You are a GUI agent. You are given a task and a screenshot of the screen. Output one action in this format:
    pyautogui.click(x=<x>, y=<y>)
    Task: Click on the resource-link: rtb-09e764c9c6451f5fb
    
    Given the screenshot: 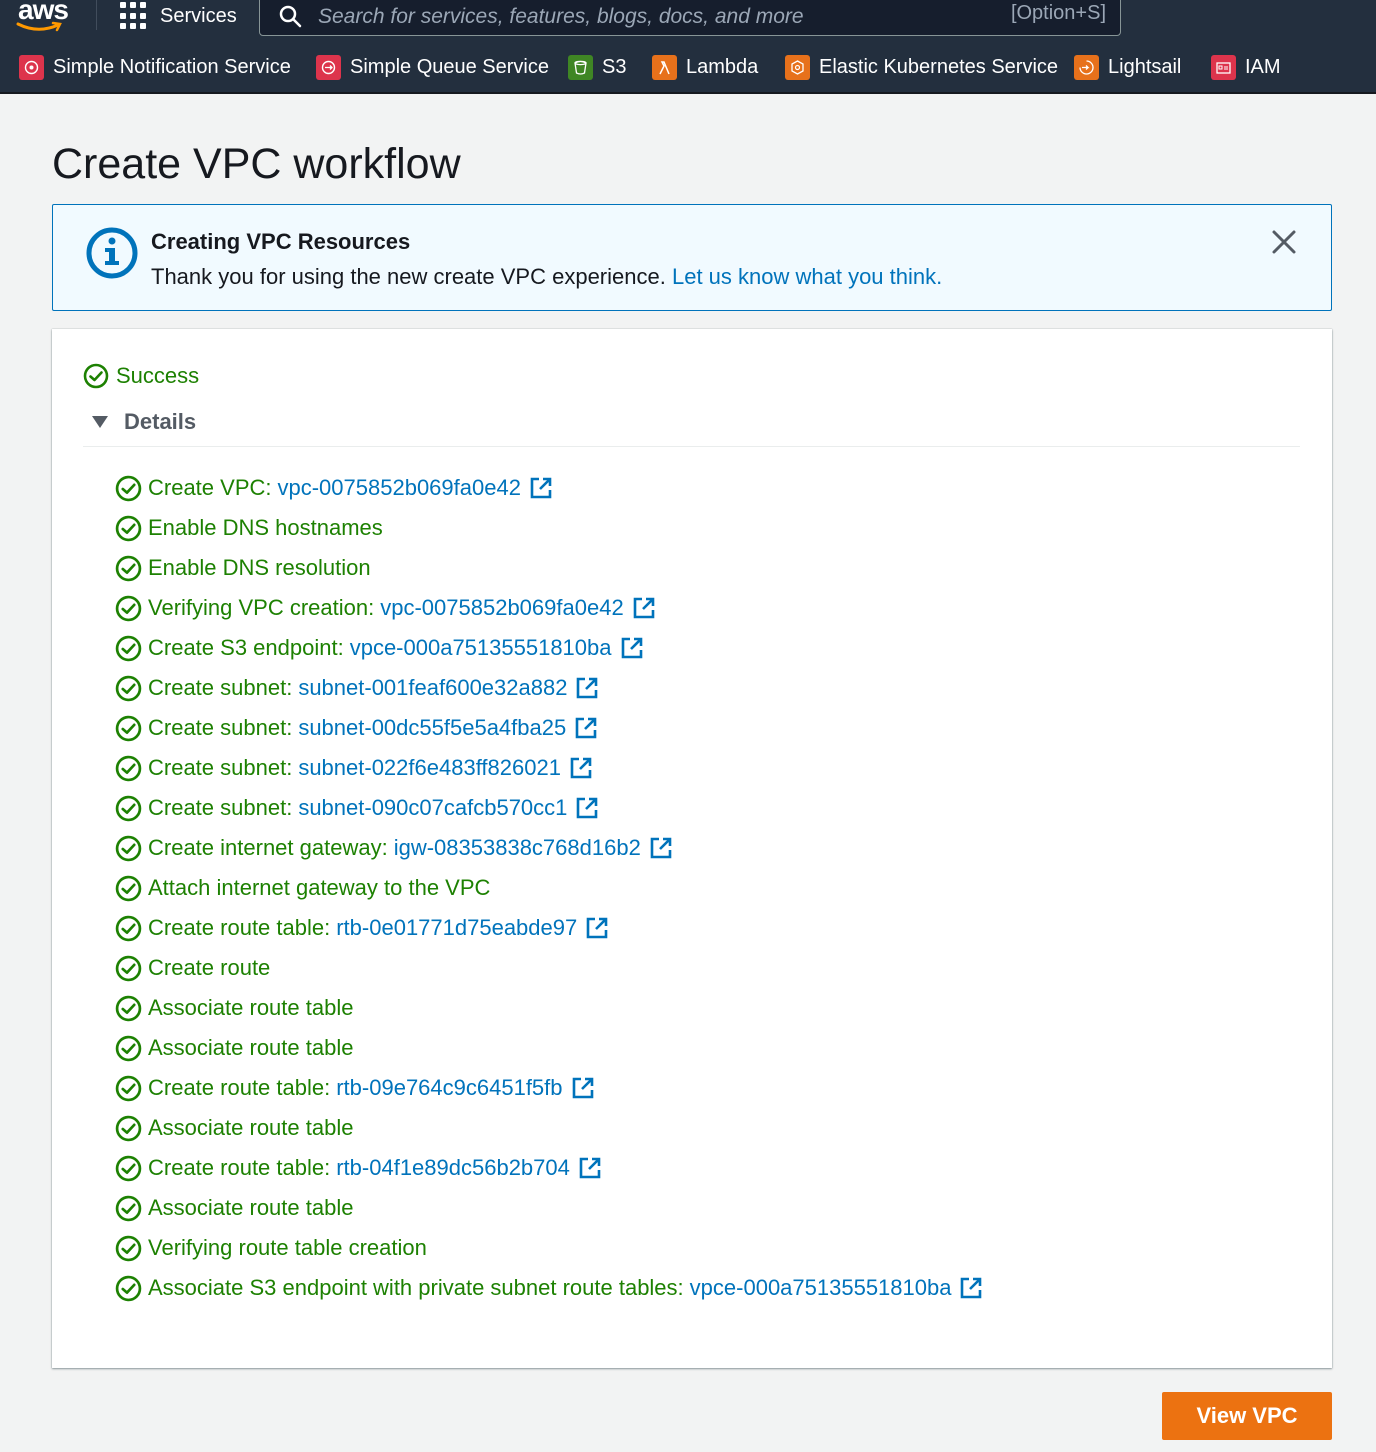 What is the action you would take?
    pyautogui.click(x=449, y=1088)
    